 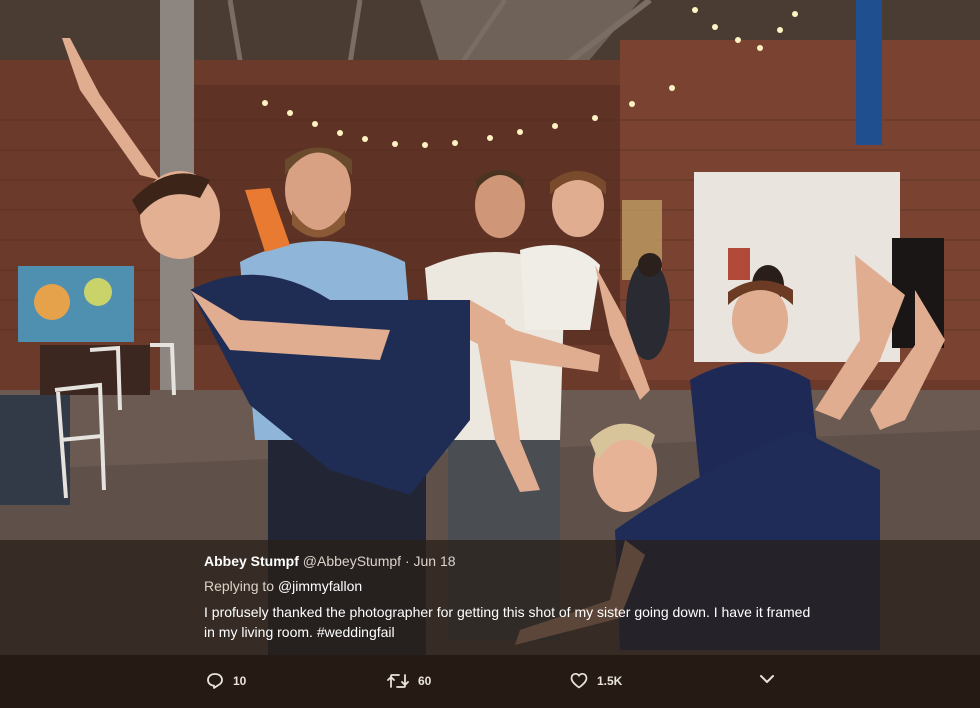 What do you see at coordinates (251, 561) in the screenshot?
I see `display-name: Abbey Stumpf` at bounding box center [251, 561].